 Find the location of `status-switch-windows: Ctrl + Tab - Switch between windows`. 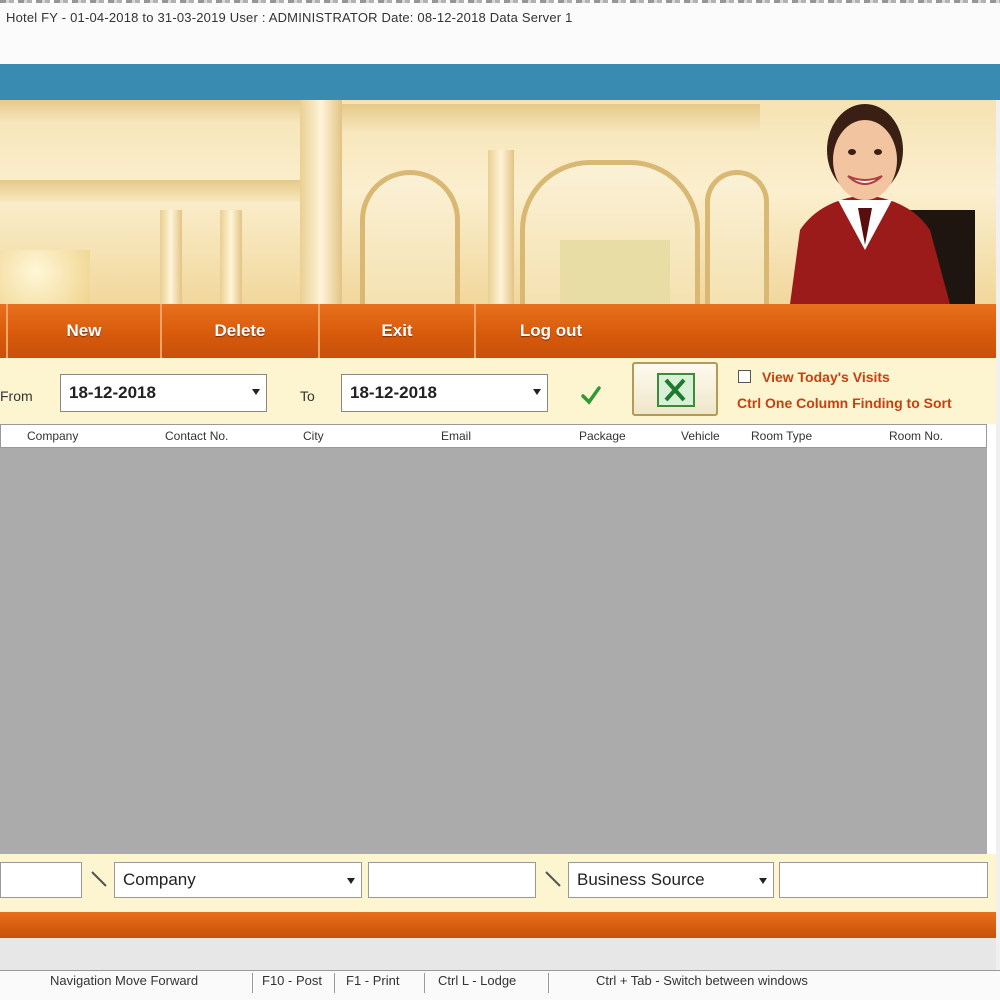

status-switch-windows: Ctrl + Tab - Switch between windows is located at coordinates (702, 980).